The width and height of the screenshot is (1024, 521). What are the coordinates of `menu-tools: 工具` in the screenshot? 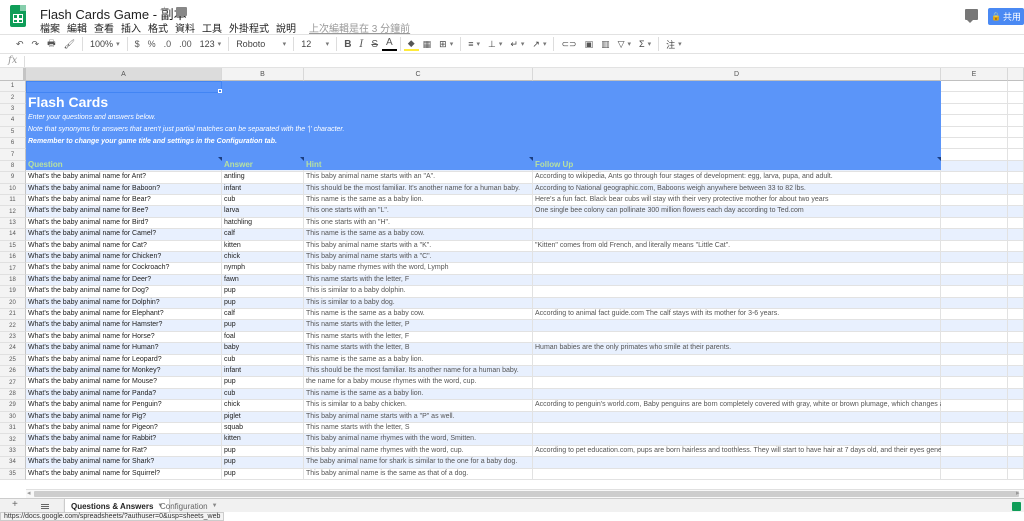 It's located at (214, 27).